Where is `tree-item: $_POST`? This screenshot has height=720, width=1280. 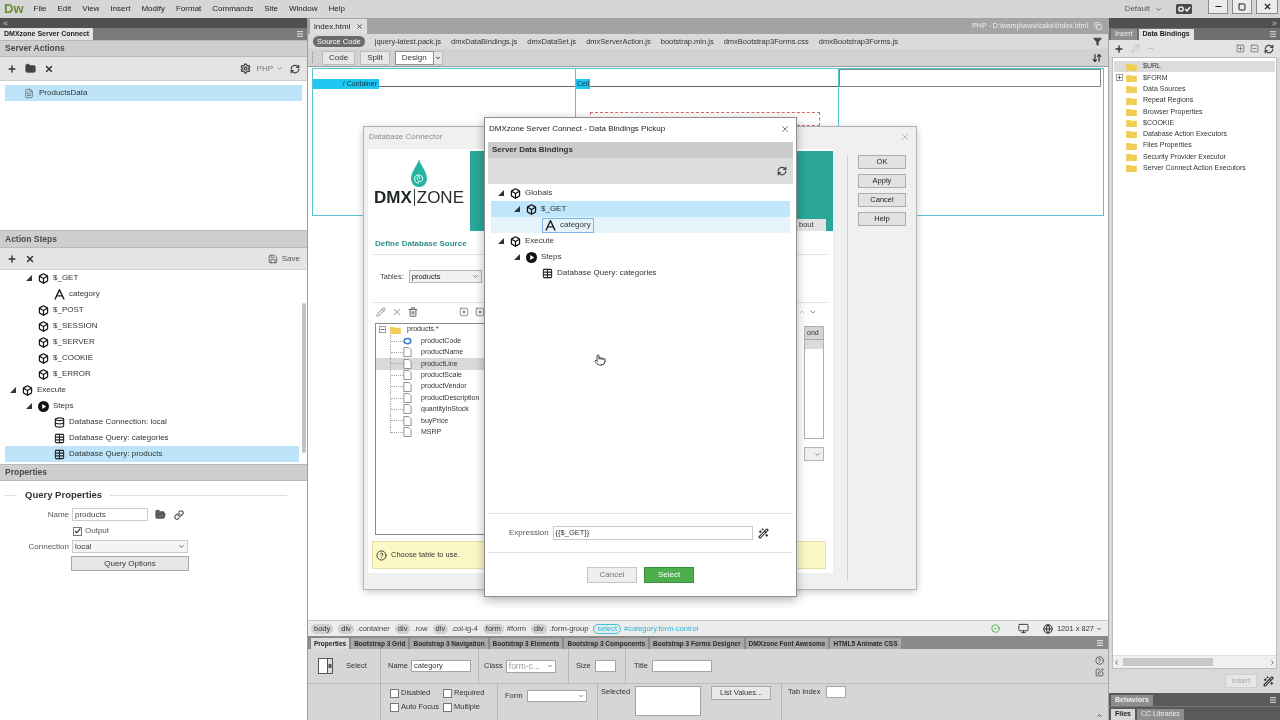 tree-item: $_POST is located at coordinates (152, 310).